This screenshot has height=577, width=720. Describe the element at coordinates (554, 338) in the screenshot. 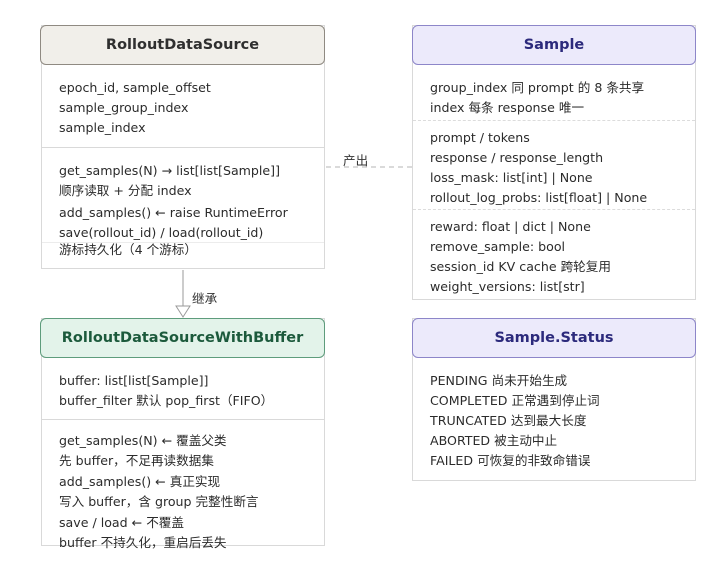

I see `sample-status-header: Sample.Status` at that location.